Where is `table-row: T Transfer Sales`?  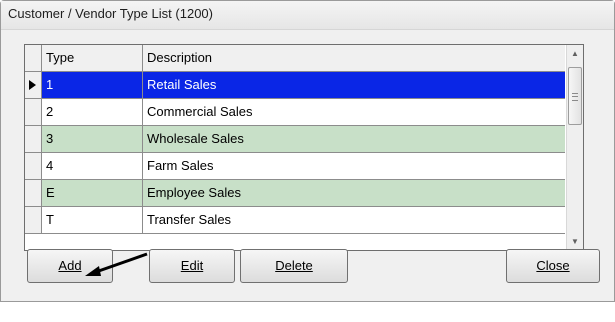
table-row: T Transfer Sales is located at coordinates (295, 220).